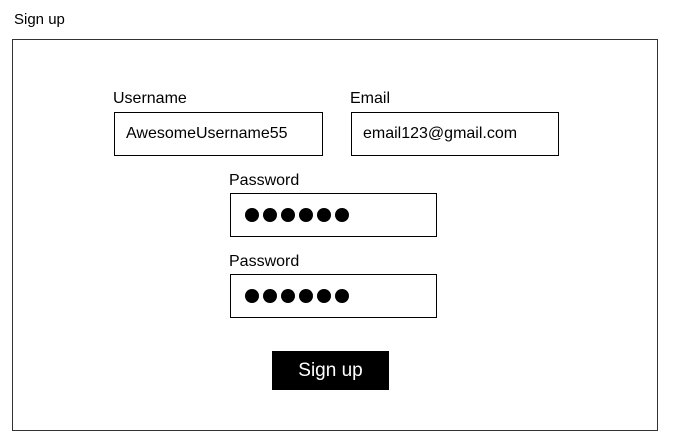 This screenshot has width=674, height=448. Describe the element at coordinates (330, 370) in the screenshot. I see `signup-button: Sign up` at that location.